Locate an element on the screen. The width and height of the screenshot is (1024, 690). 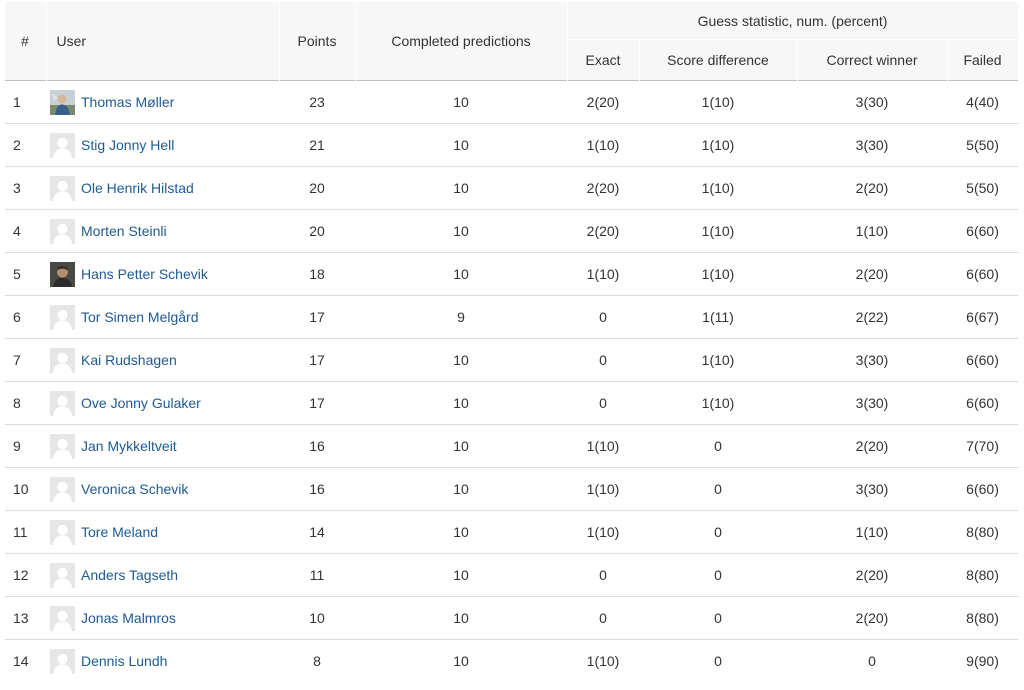
header-failed: Failed is located at coordinates (983, 60).